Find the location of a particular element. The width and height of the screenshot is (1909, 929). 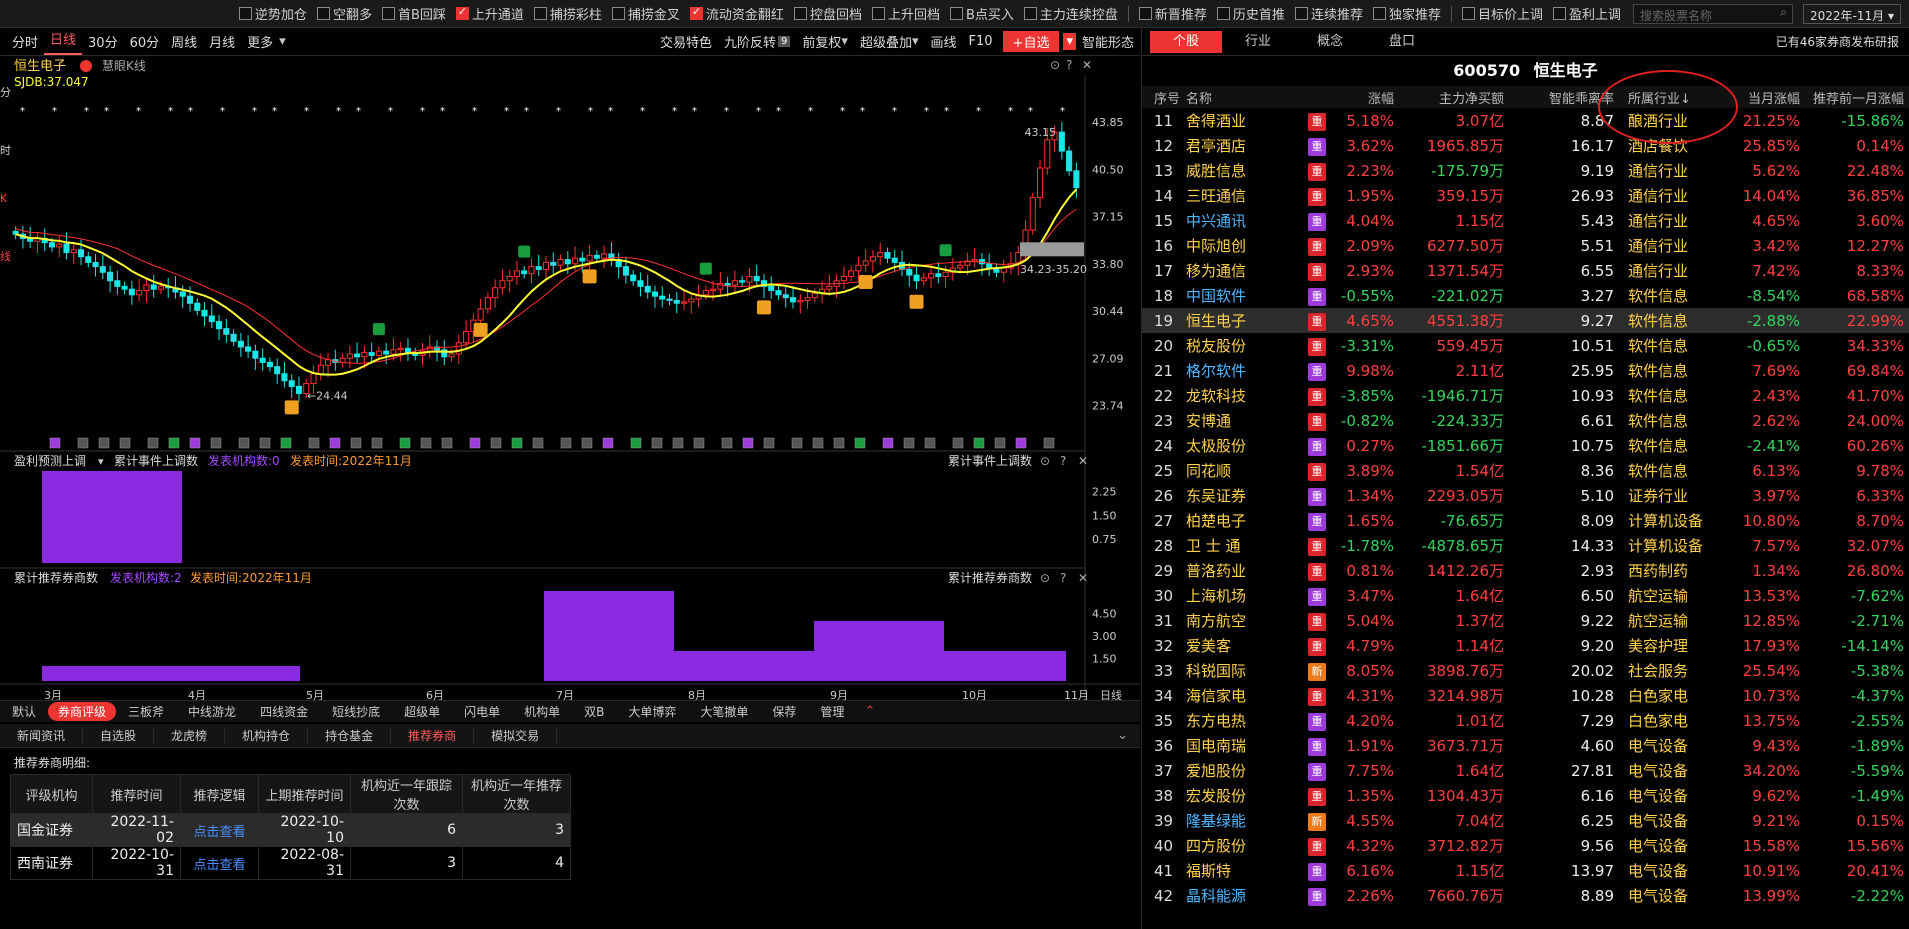

right-tab: 行业 is located at coordinates (1258, 42).